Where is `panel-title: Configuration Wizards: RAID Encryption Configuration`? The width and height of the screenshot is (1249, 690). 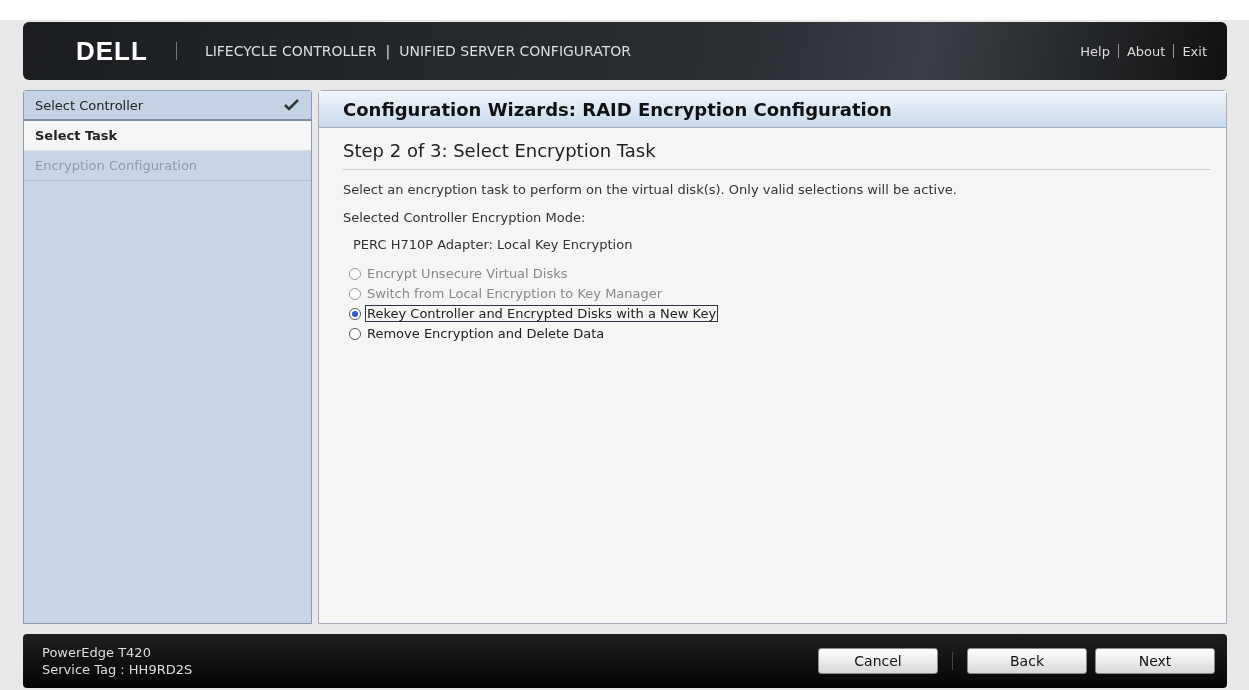 panel-title: Configuration Wizards: RAID Encryption Configuration is located at coordinates (772, 109).